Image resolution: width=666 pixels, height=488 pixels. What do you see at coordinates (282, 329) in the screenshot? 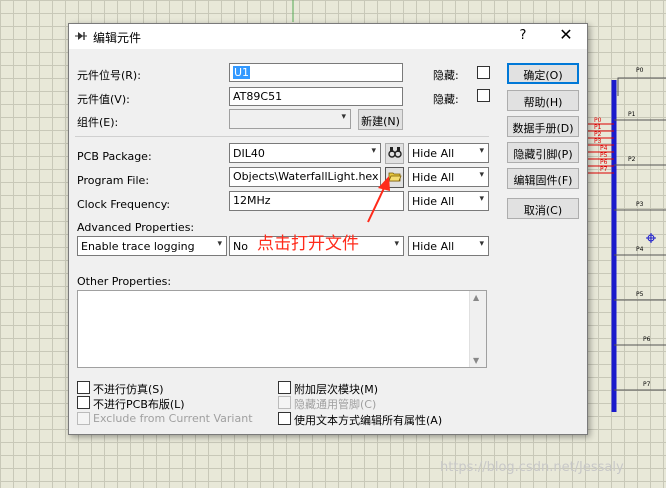
I see `other-properties-textarea: ▲ ▼` at bounding box center [282, 329].